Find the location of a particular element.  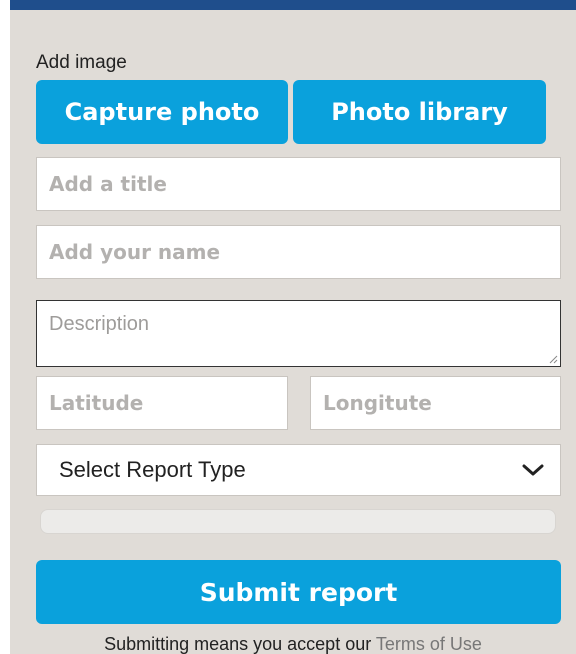

upload-progress-bar is located at coordinates (298, 521).